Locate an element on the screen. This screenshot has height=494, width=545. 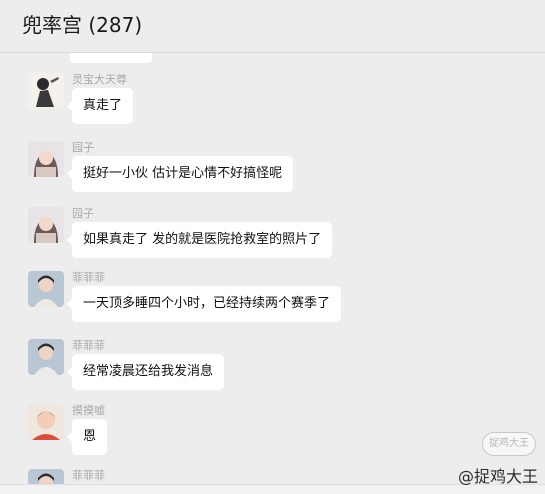
message-bubble: 恩 is located at coordinates (87, 437).